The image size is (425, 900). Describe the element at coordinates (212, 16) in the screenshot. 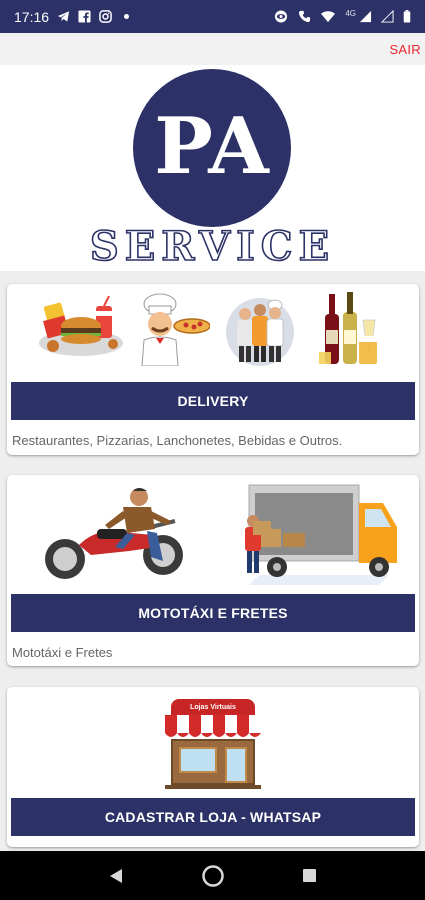

I see `status-bar: 17:16 4G` at that location.